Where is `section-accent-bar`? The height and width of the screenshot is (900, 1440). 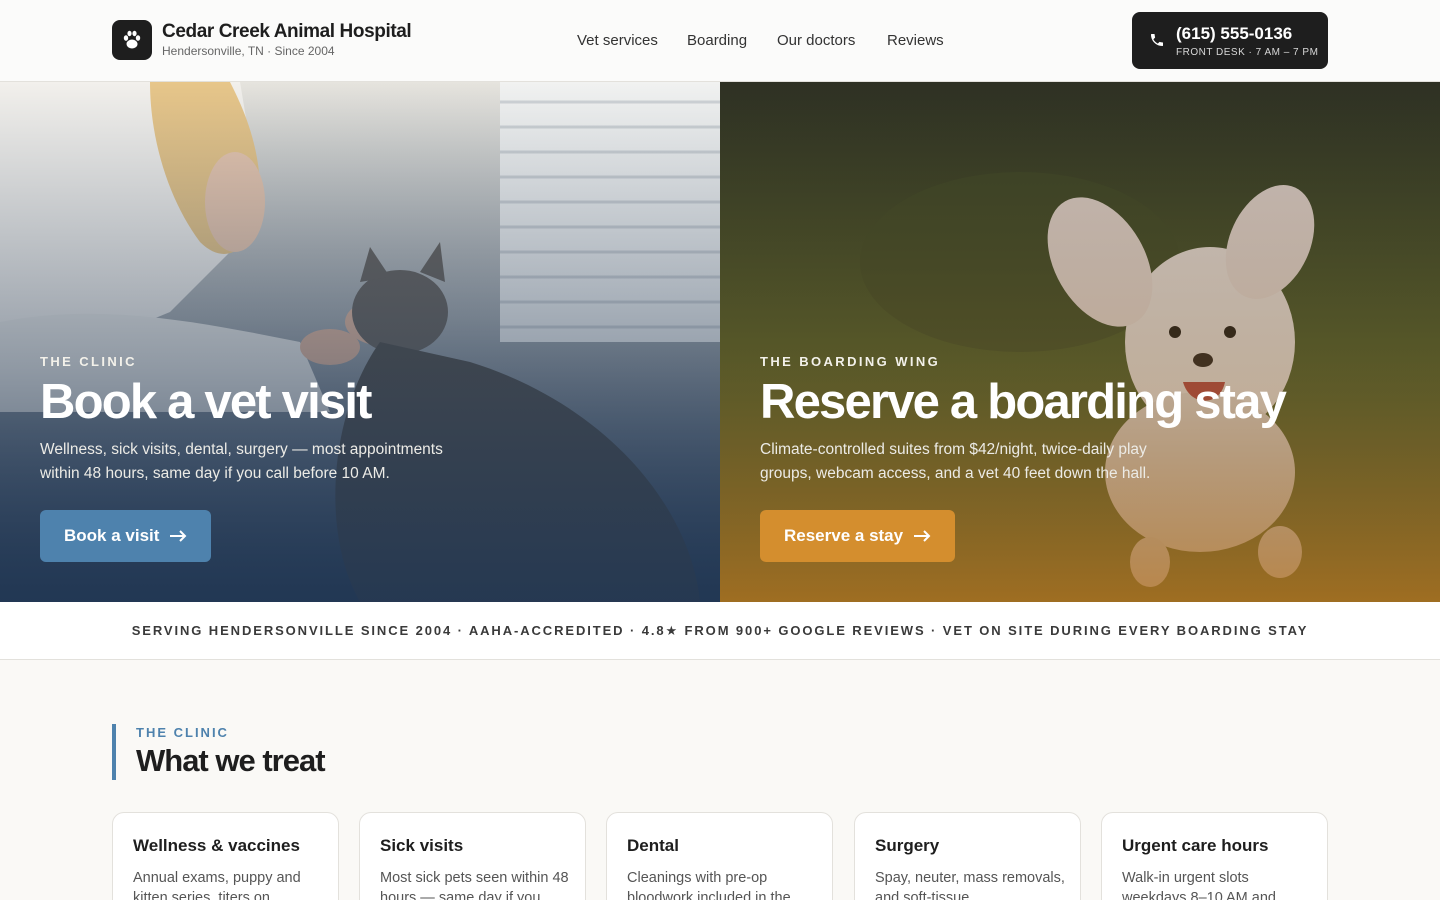
section-accent-bar is located at coordinates (114, 752).